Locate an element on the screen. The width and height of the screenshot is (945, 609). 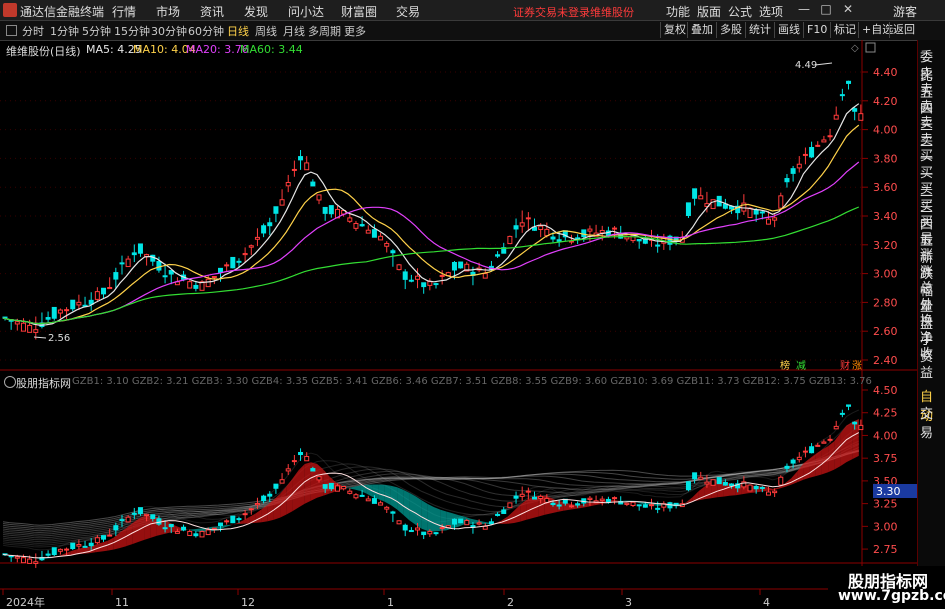
ytick-label-2: 4.00 is located at coordinates (885, 130).